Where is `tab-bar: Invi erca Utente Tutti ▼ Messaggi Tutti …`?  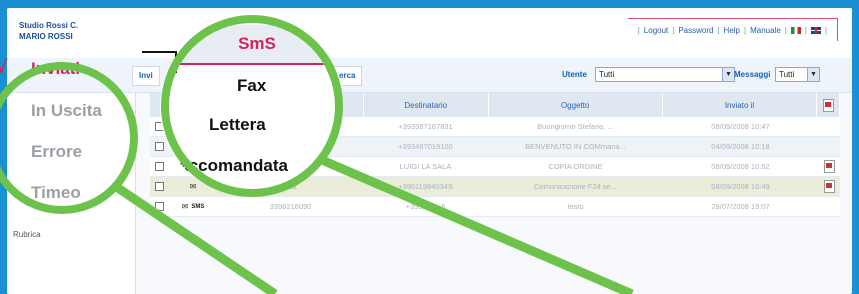
tab-bar: Invi erca Utente Tutti ▼ Messaggi Tutti … is located at coordinates (429, 75).